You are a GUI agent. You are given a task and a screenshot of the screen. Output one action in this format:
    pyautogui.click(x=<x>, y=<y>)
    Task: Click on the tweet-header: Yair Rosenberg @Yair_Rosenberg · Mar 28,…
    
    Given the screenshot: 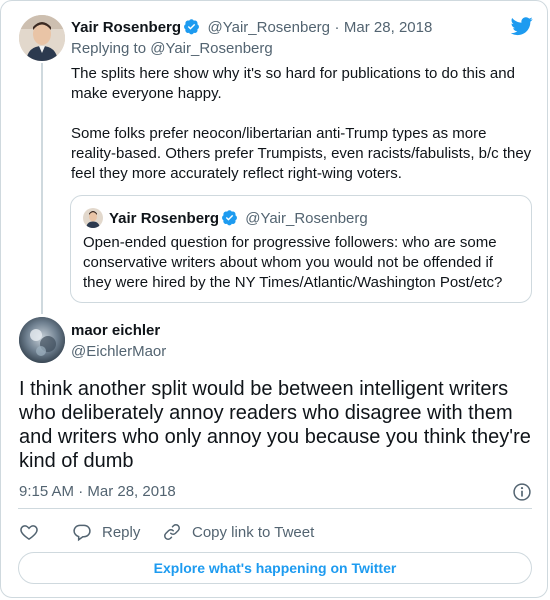 What is the action you would take?
    pyautogui.click(x=251, y=27)
    